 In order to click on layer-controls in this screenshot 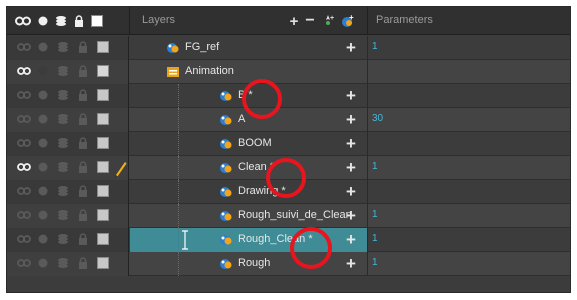, I will do `click(68, 192)`.